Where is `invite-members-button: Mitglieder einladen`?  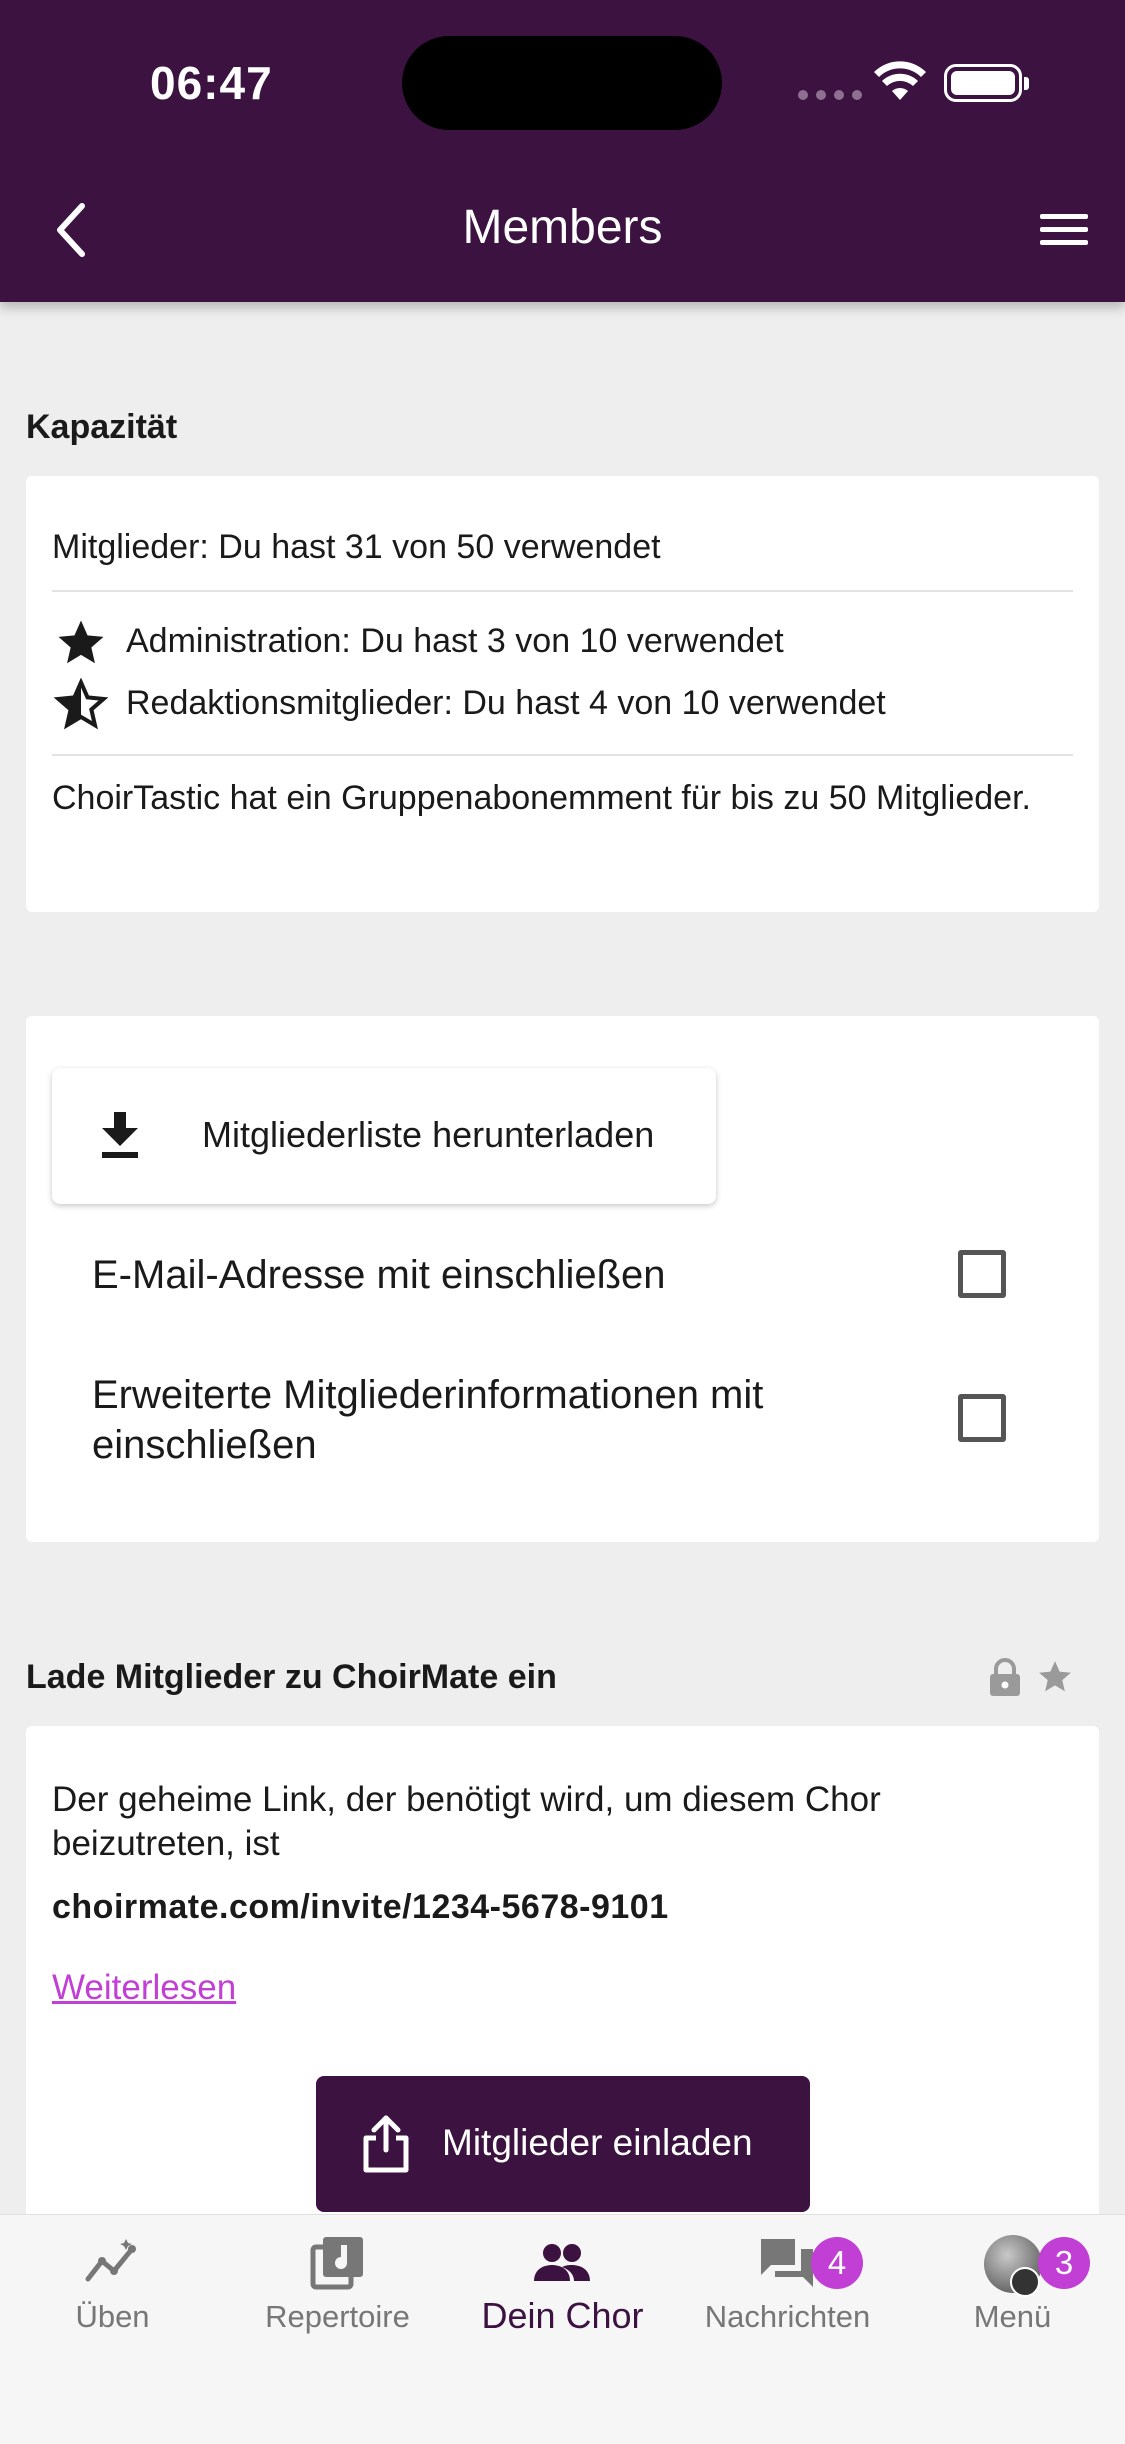
invite-members-button: Mitglieder einladen is located at coordinates (563, 2144).